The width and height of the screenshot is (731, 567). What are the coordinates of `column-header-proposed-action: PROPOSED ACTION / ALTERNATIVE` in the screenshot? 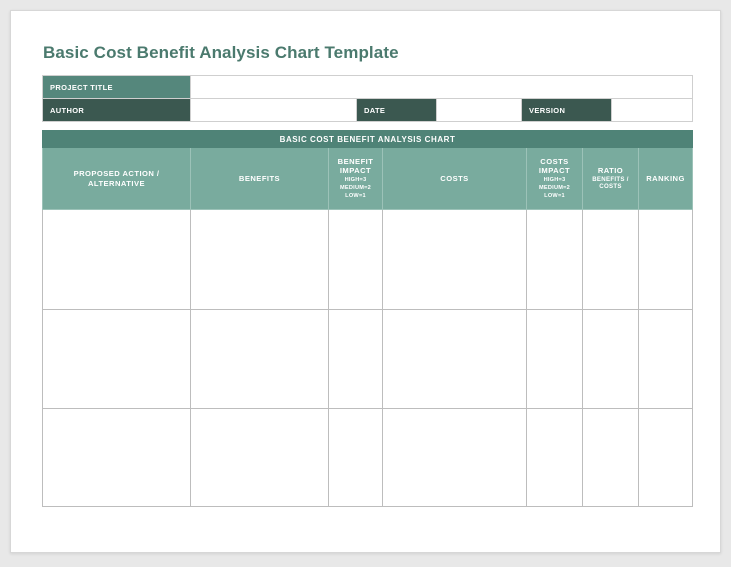 It's located at (116, 178).